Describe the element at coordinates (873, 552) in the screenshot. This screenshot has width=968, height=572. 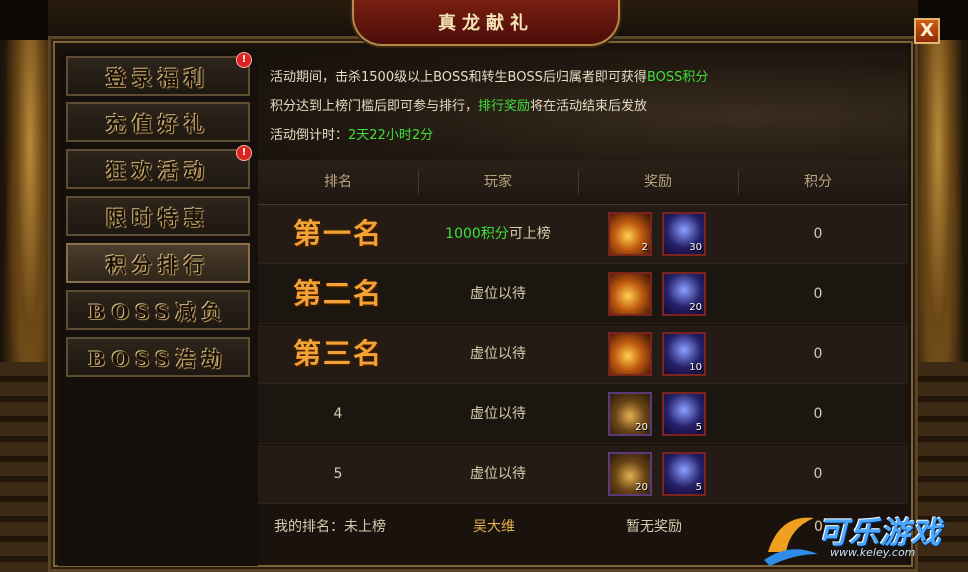
I see `watermark-url: www.keley.com` at that location.